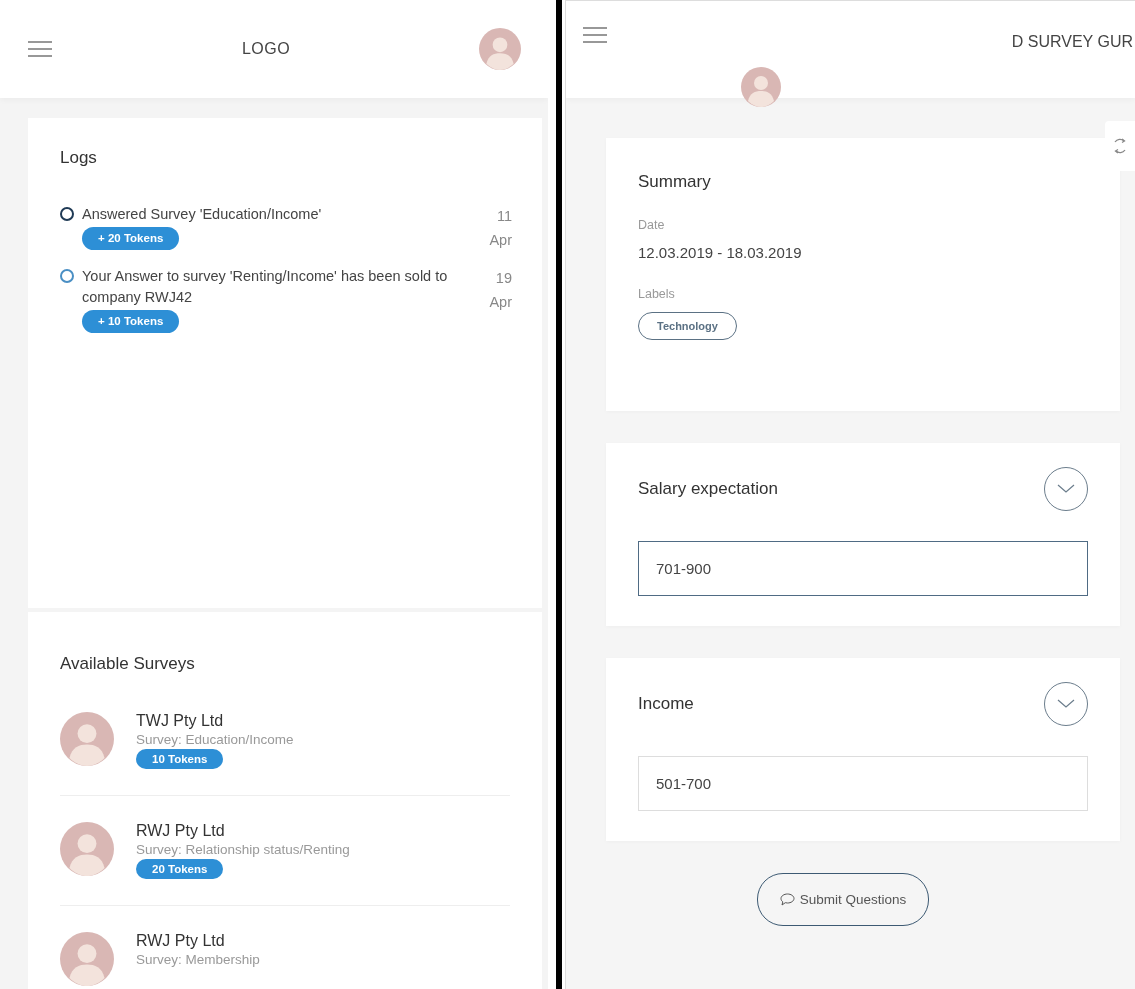  I want to click on company-name: TWJ Pty Ltd, so click(215, 721).